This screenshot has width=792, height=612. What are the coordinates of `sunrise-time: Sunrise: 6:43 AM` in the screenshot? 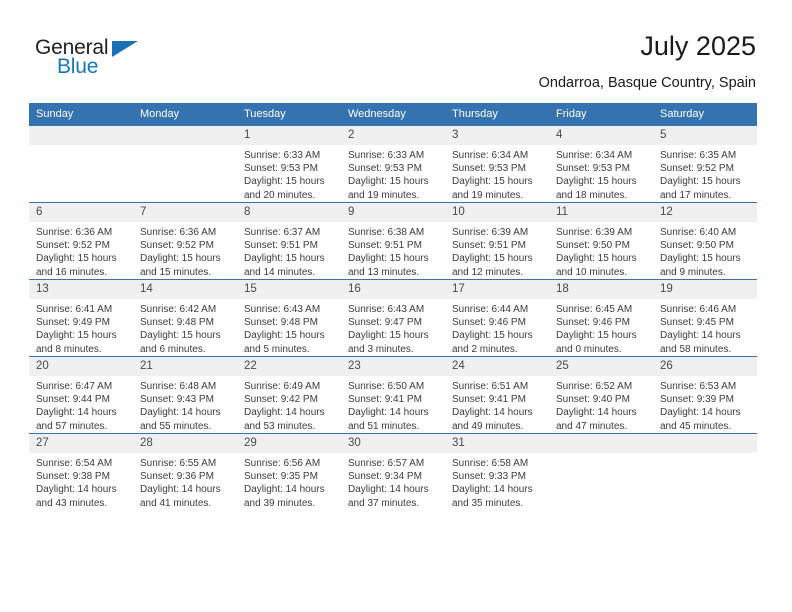 It's located at (282, 309).